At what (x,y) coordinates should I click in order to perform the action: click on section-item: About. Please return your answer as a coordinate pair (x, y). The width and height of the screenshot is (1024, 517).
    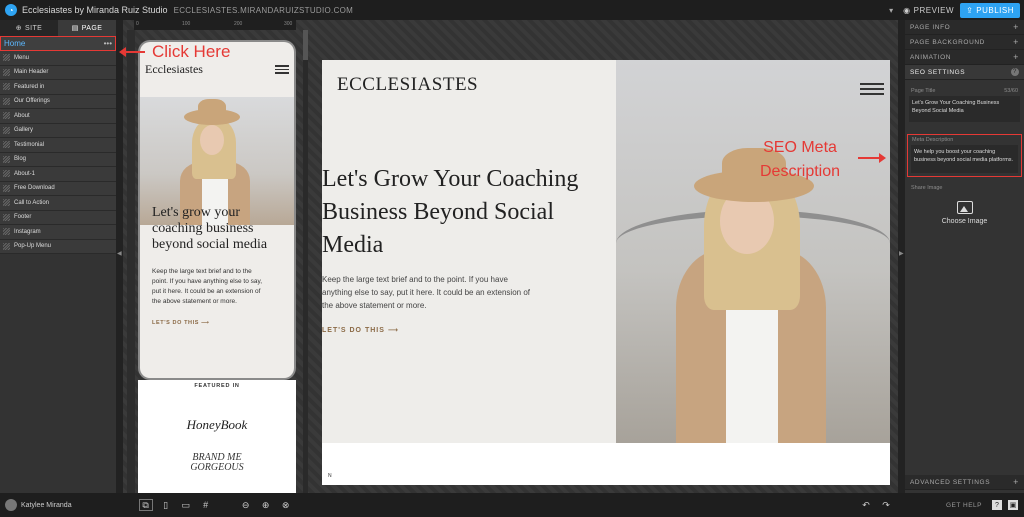
    Looking at the image, I should click on (58, 116).